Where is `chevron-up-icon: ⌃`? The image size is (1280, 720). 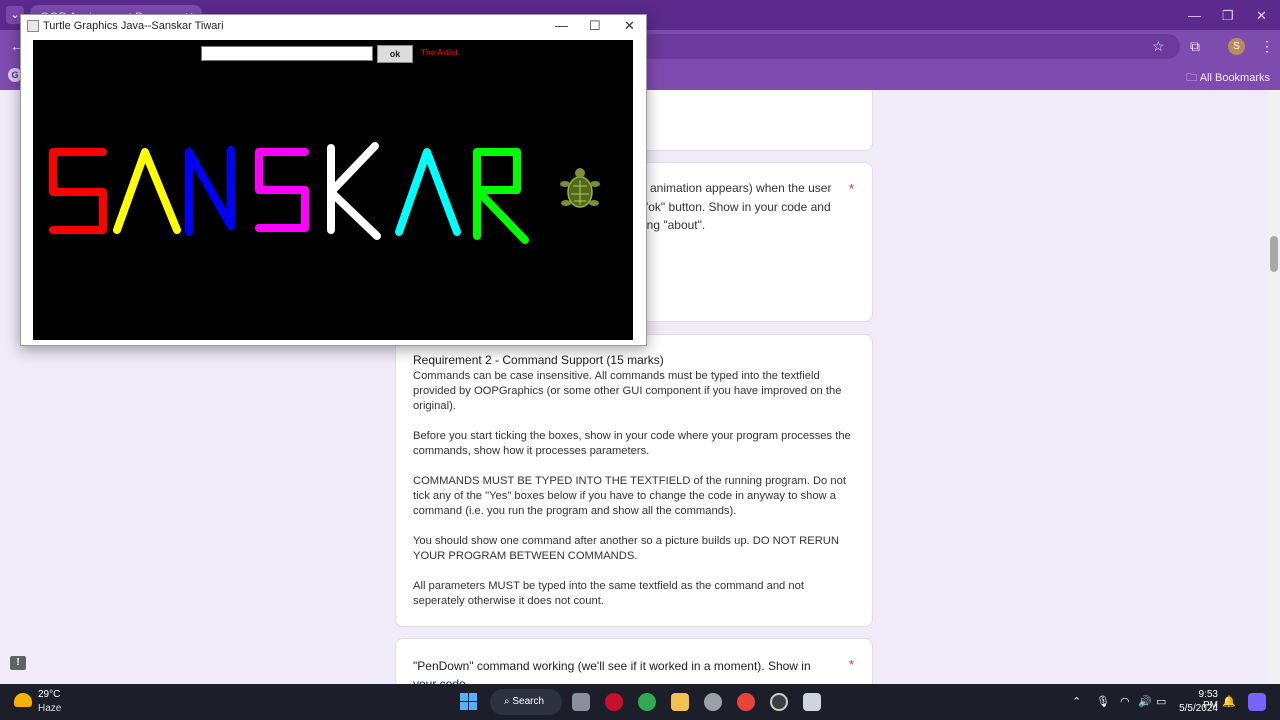
chevron-up-icon: ⌃ is located at coordinates (1076, 701).